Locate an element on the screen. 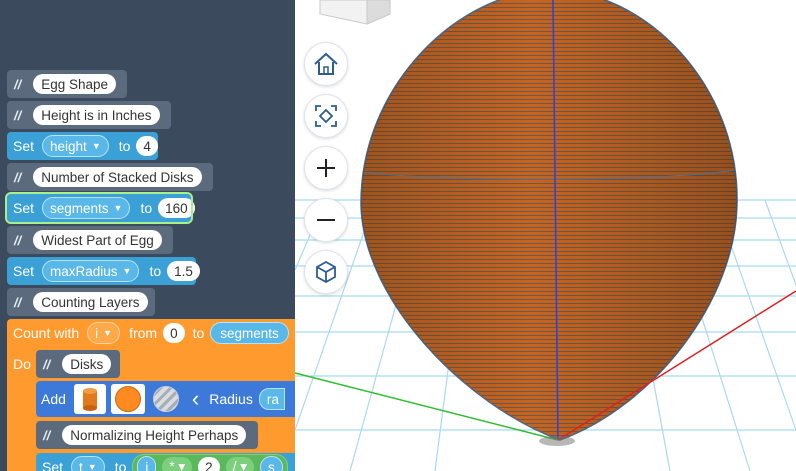 The height and width of the screenshot is (471, 796). variable-dropdown: height ▼ is located at coordinates (75, 146).